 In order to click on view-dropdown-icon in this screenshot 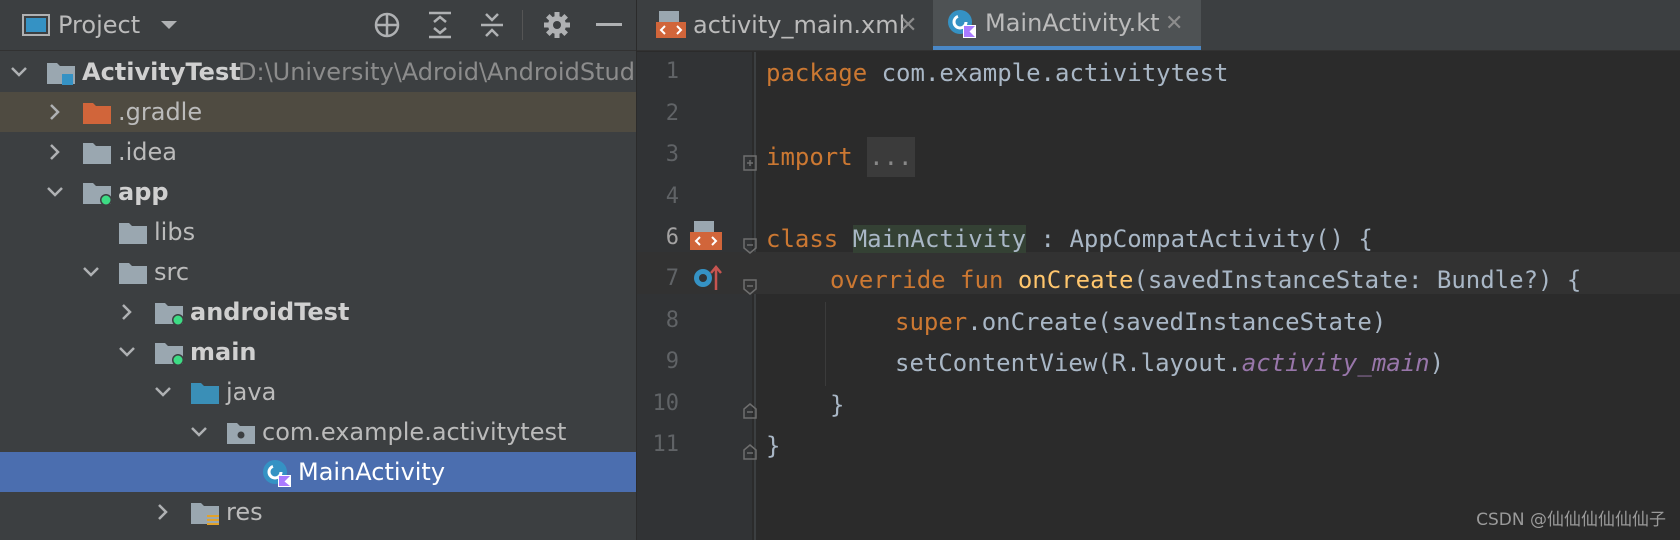, I will do `click(169, 25)`.